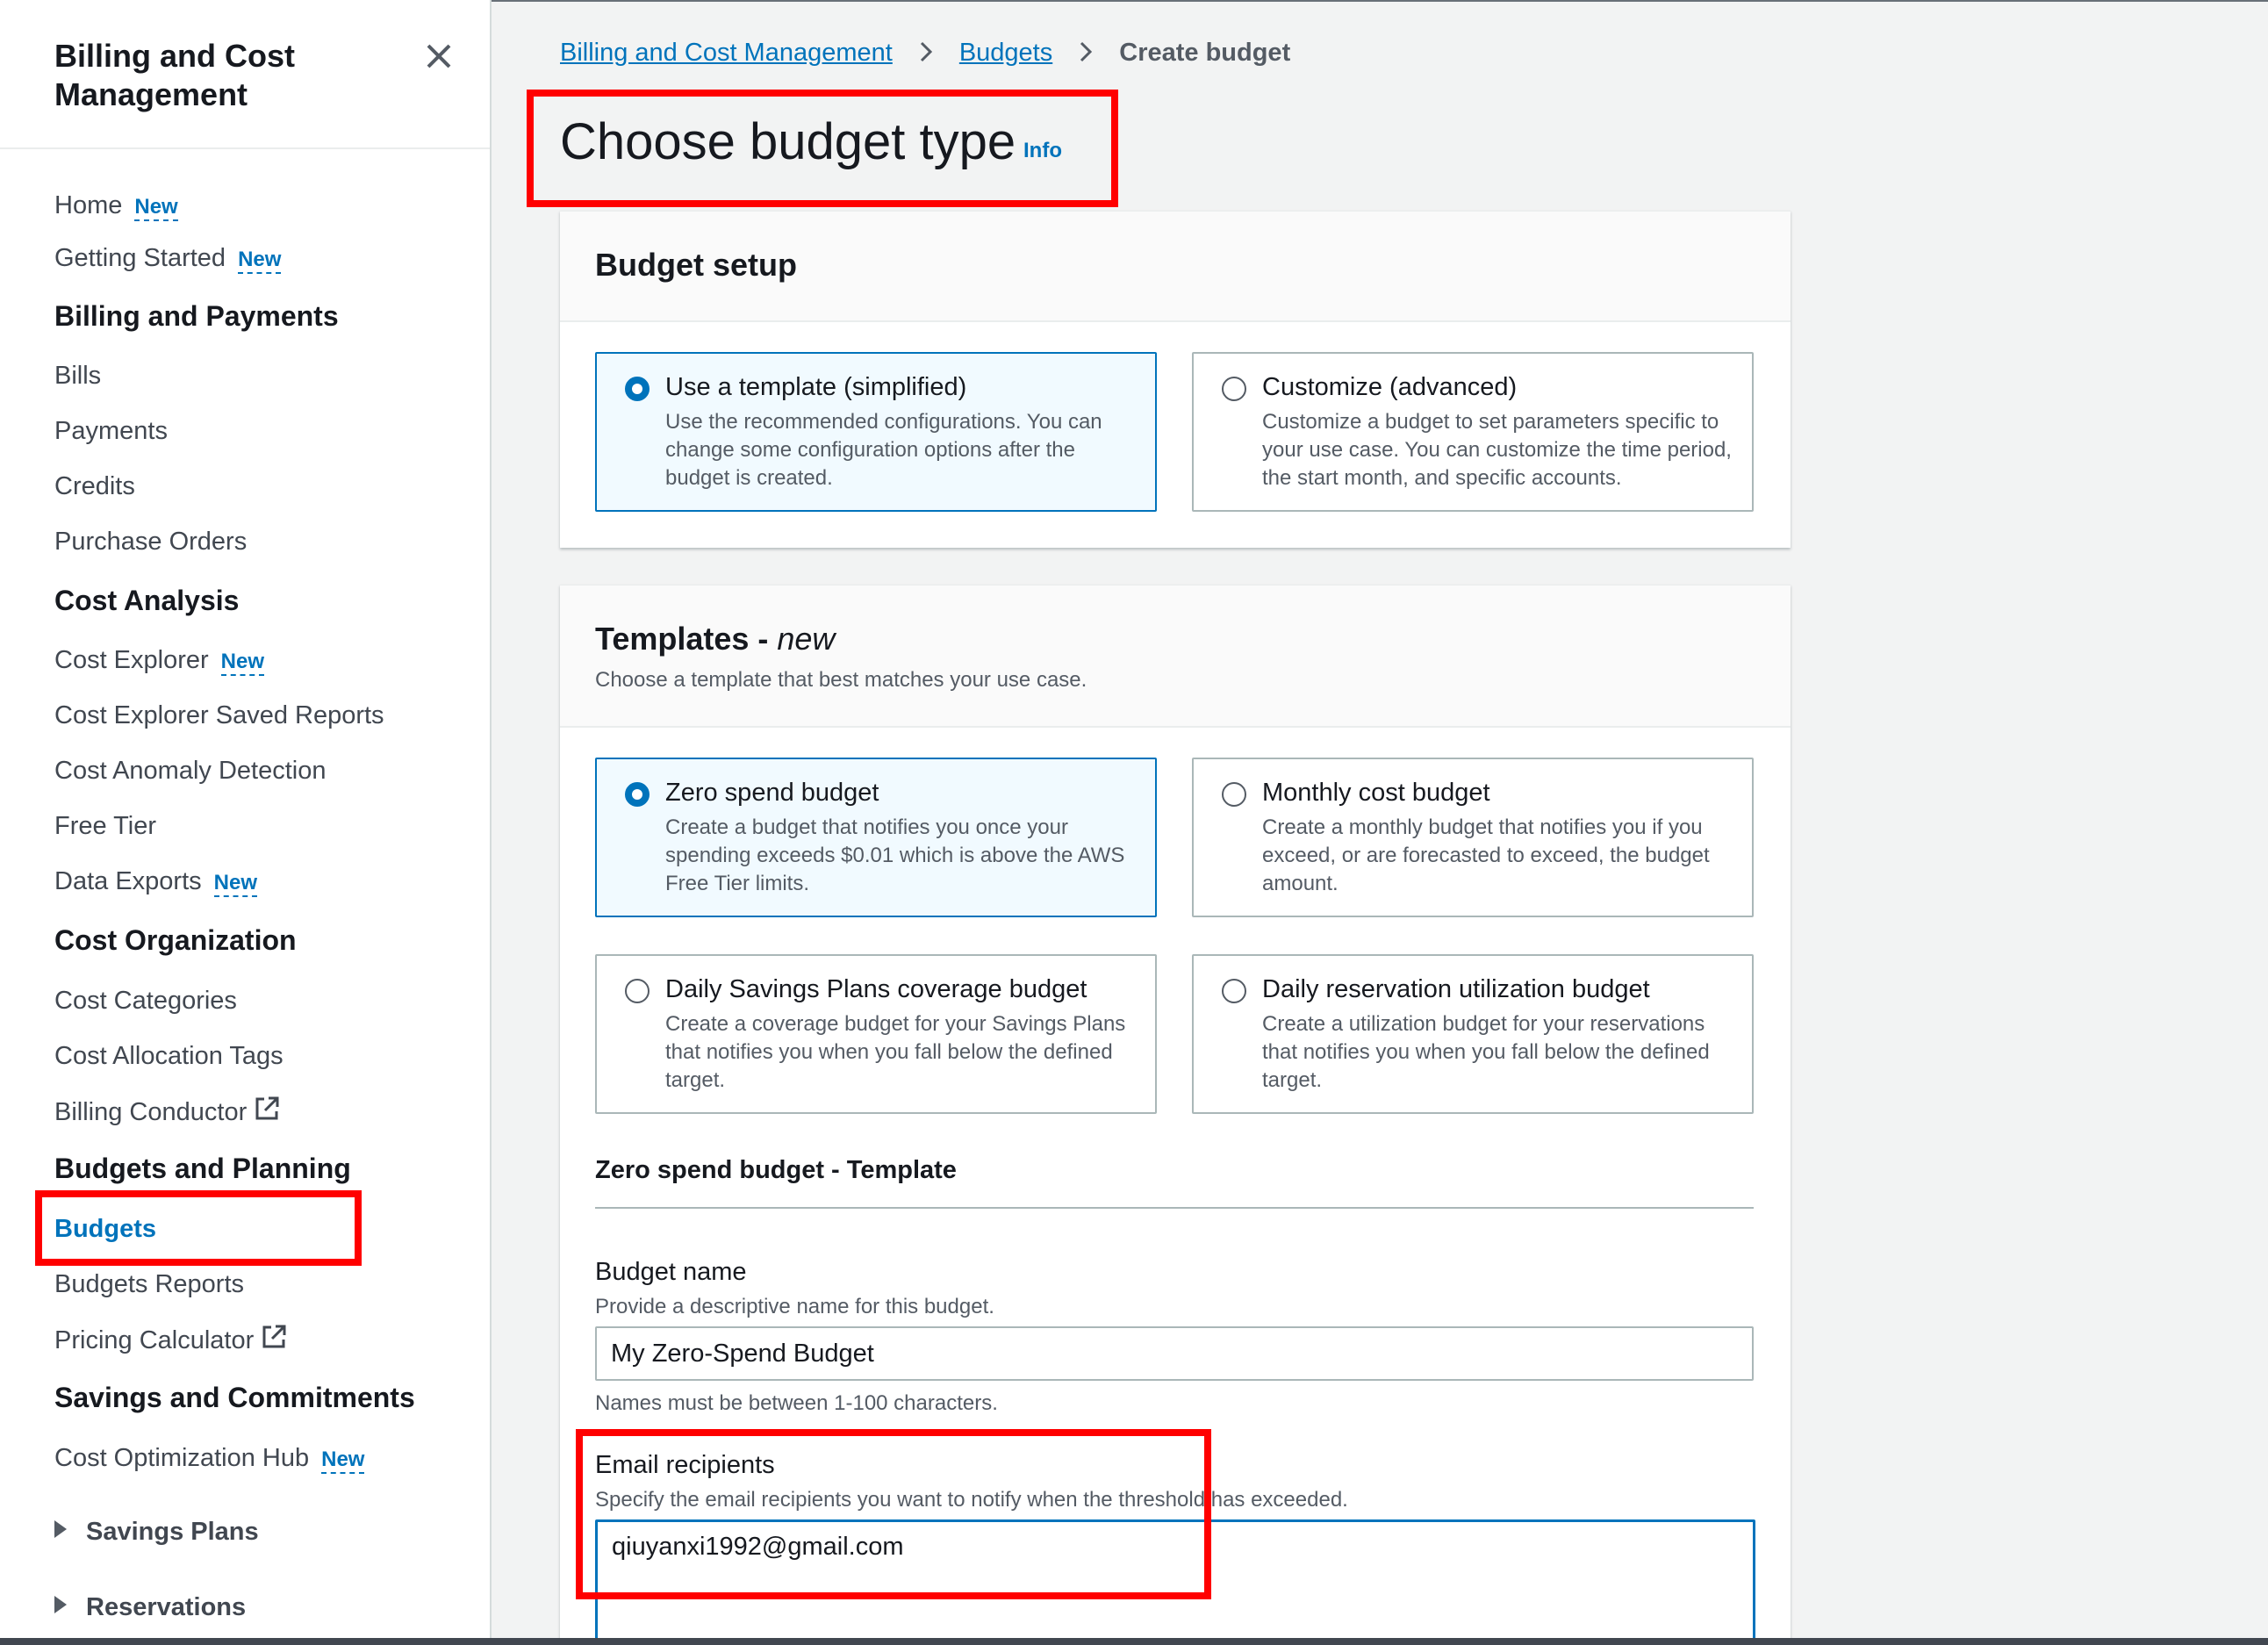 The height and width of the screenshot is (1645, 2268). Describe the element at coordinates (105, 827) in the screenshot. I see `sidebar-item-free-tier: Free Tier` at that location.